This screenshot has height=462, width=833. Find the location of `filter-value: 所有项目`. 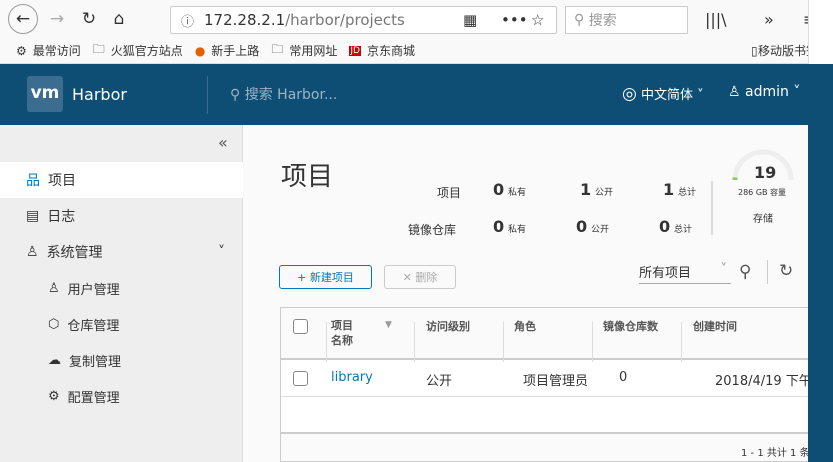

filter-value: 所有项目 is located at coordinates (665, 273).